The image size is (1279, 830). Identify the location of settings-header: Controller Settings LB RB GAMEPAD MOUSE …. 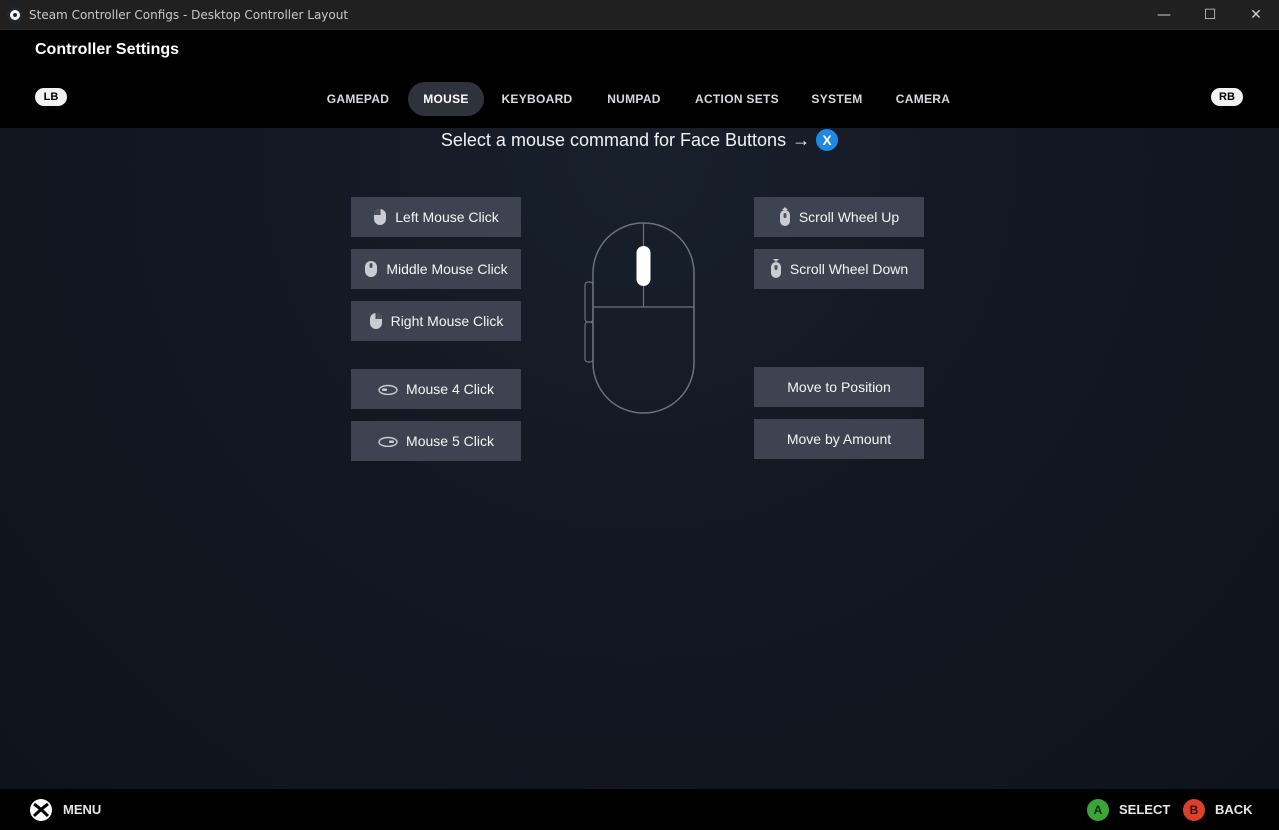
(639, 79).